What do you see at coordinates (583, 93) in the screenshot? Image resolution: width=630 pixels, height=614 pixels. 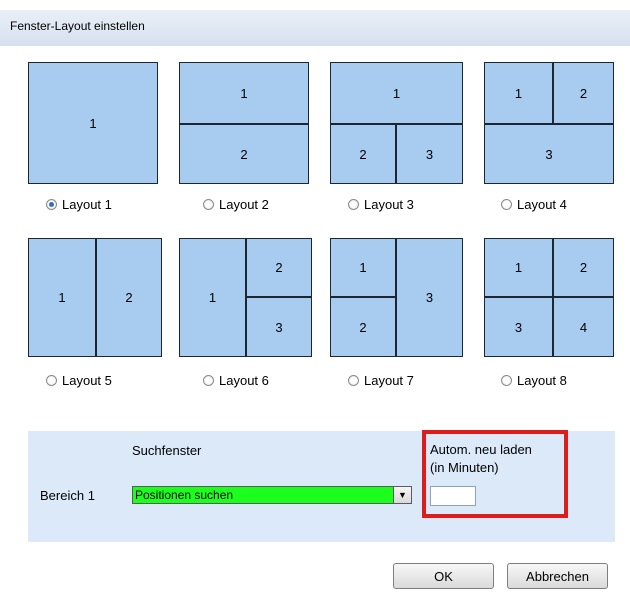 I see `layout4-pane-2: 2` at bounding box center [583, 93].